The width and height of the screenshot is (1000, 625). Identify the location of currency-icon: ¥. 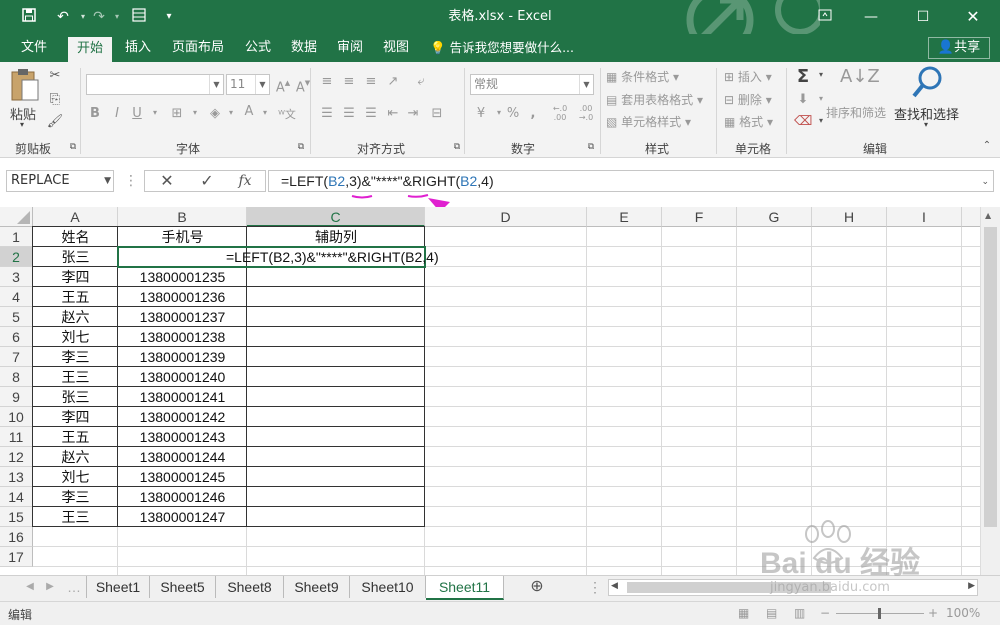
(481, 113).